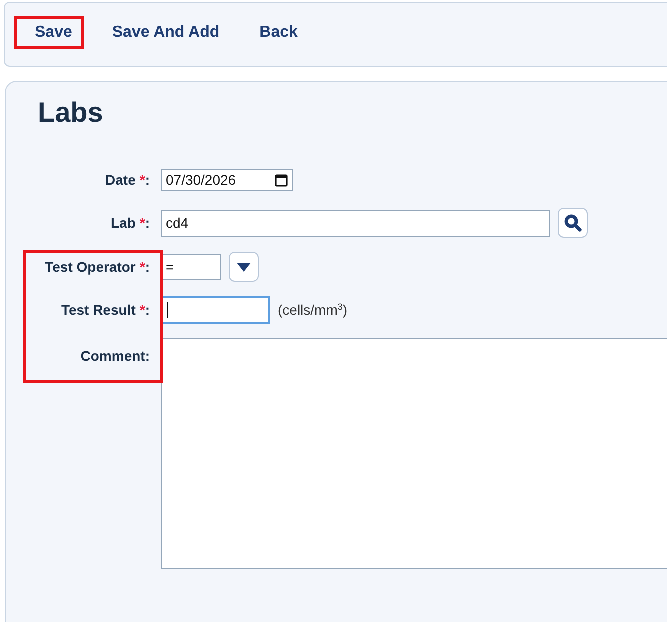 The image size is (667, 622). I want to click on unit-label: (cells/mm$^{3}$), so click(313, 310).